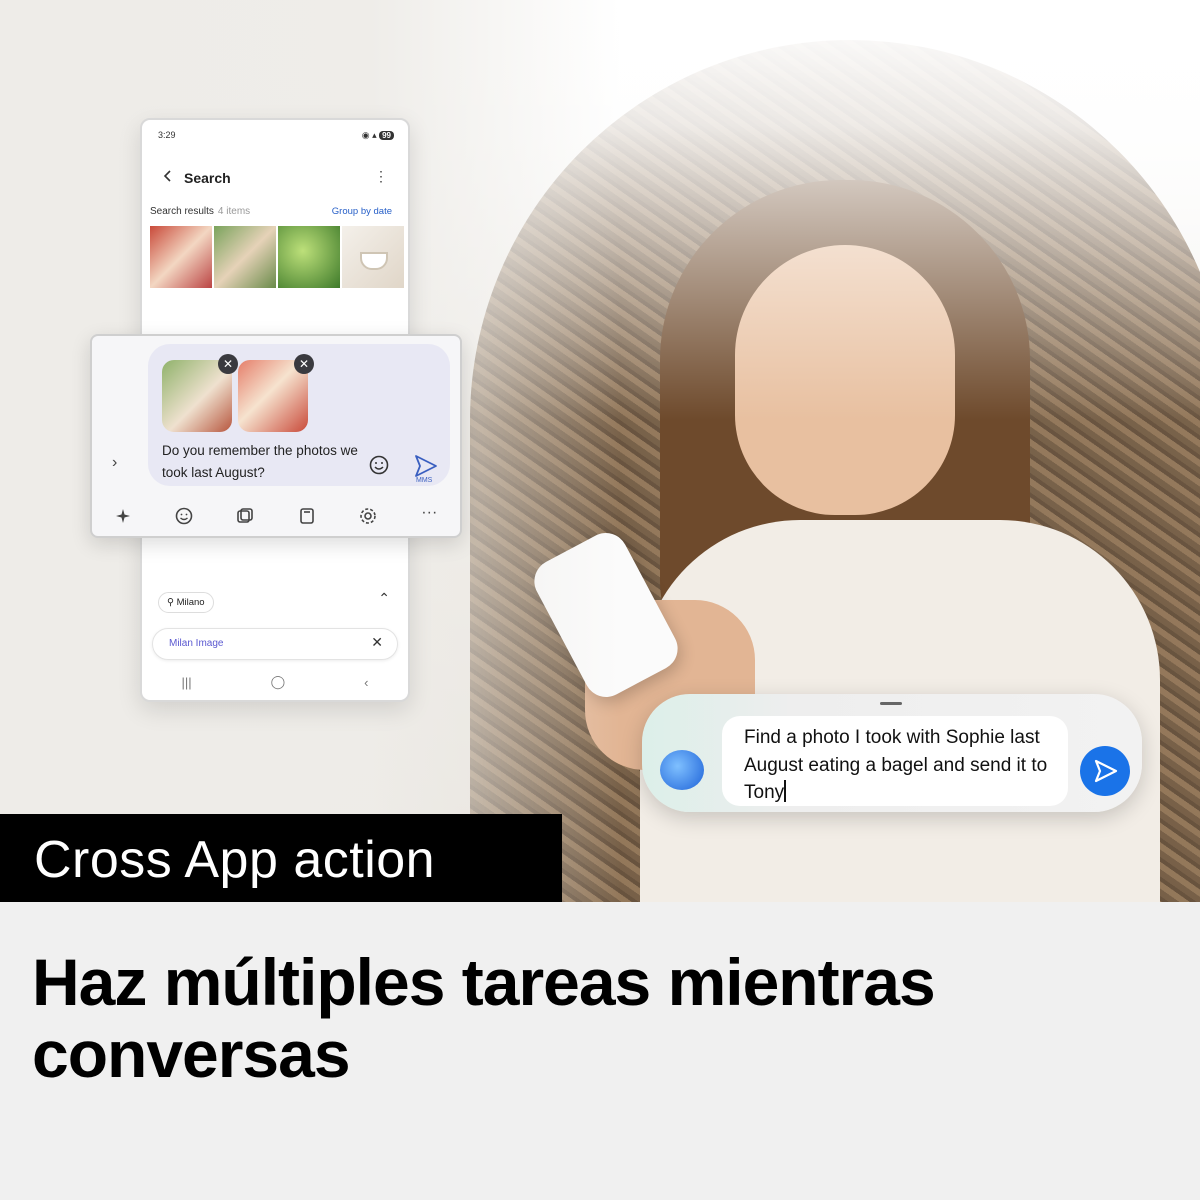 The height and width of the screenshot is (1200, 1200). I want to click on search-query-text: Milan Image, so click(196, 643).